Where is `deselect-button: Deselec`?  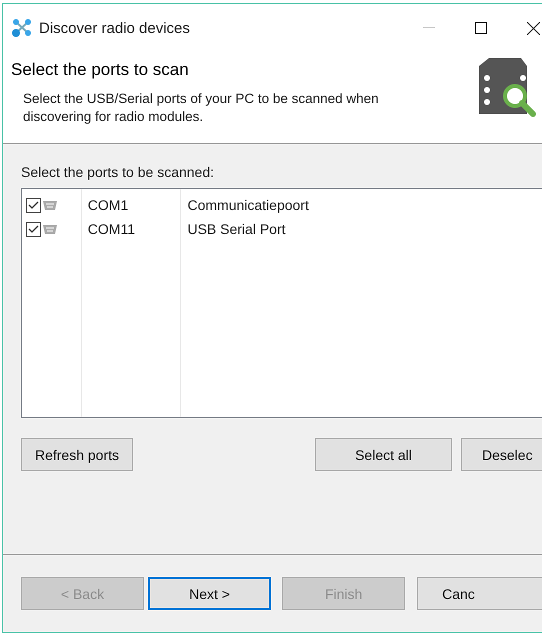 deselect-button: Deselec is located at coordinates (501, 454).